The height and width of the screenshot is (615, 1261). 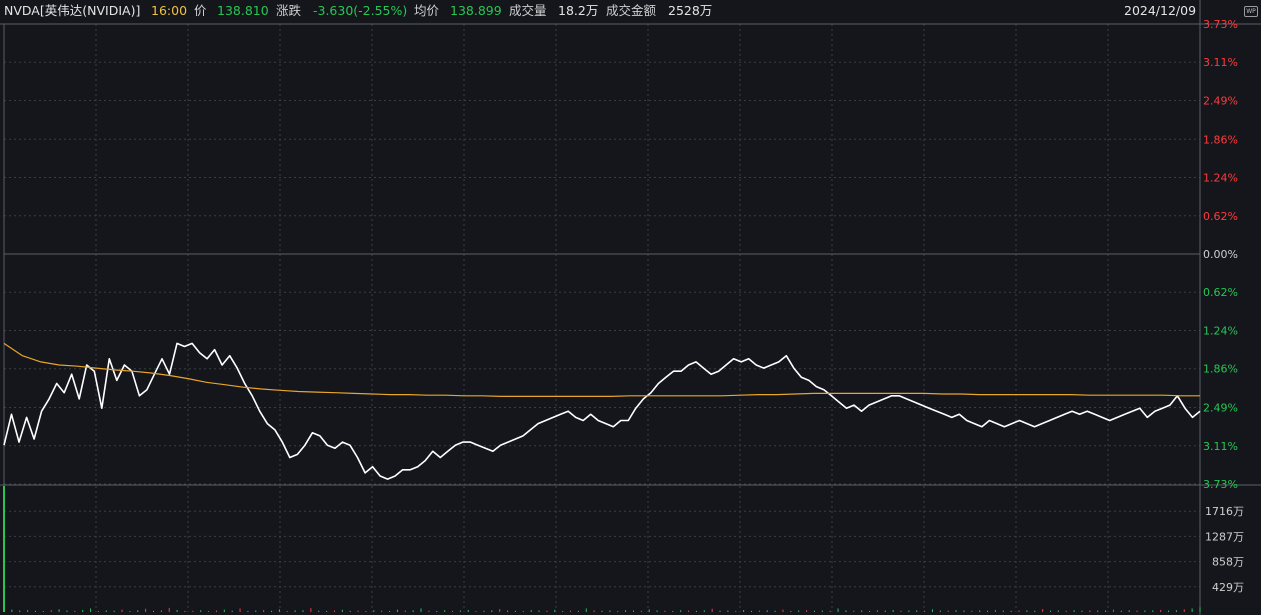 What do you see at coordinates (1224, 511) in the screenshot?
I see `volume-tick-label: 1716万` at bounding box center [1224, 511].